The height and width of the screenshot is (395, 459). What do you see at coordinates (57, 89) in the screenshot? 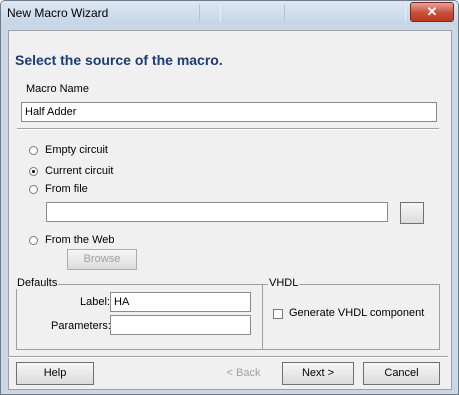
I see `macro-name-label: Macro Name` at bounding box center [57, 89].